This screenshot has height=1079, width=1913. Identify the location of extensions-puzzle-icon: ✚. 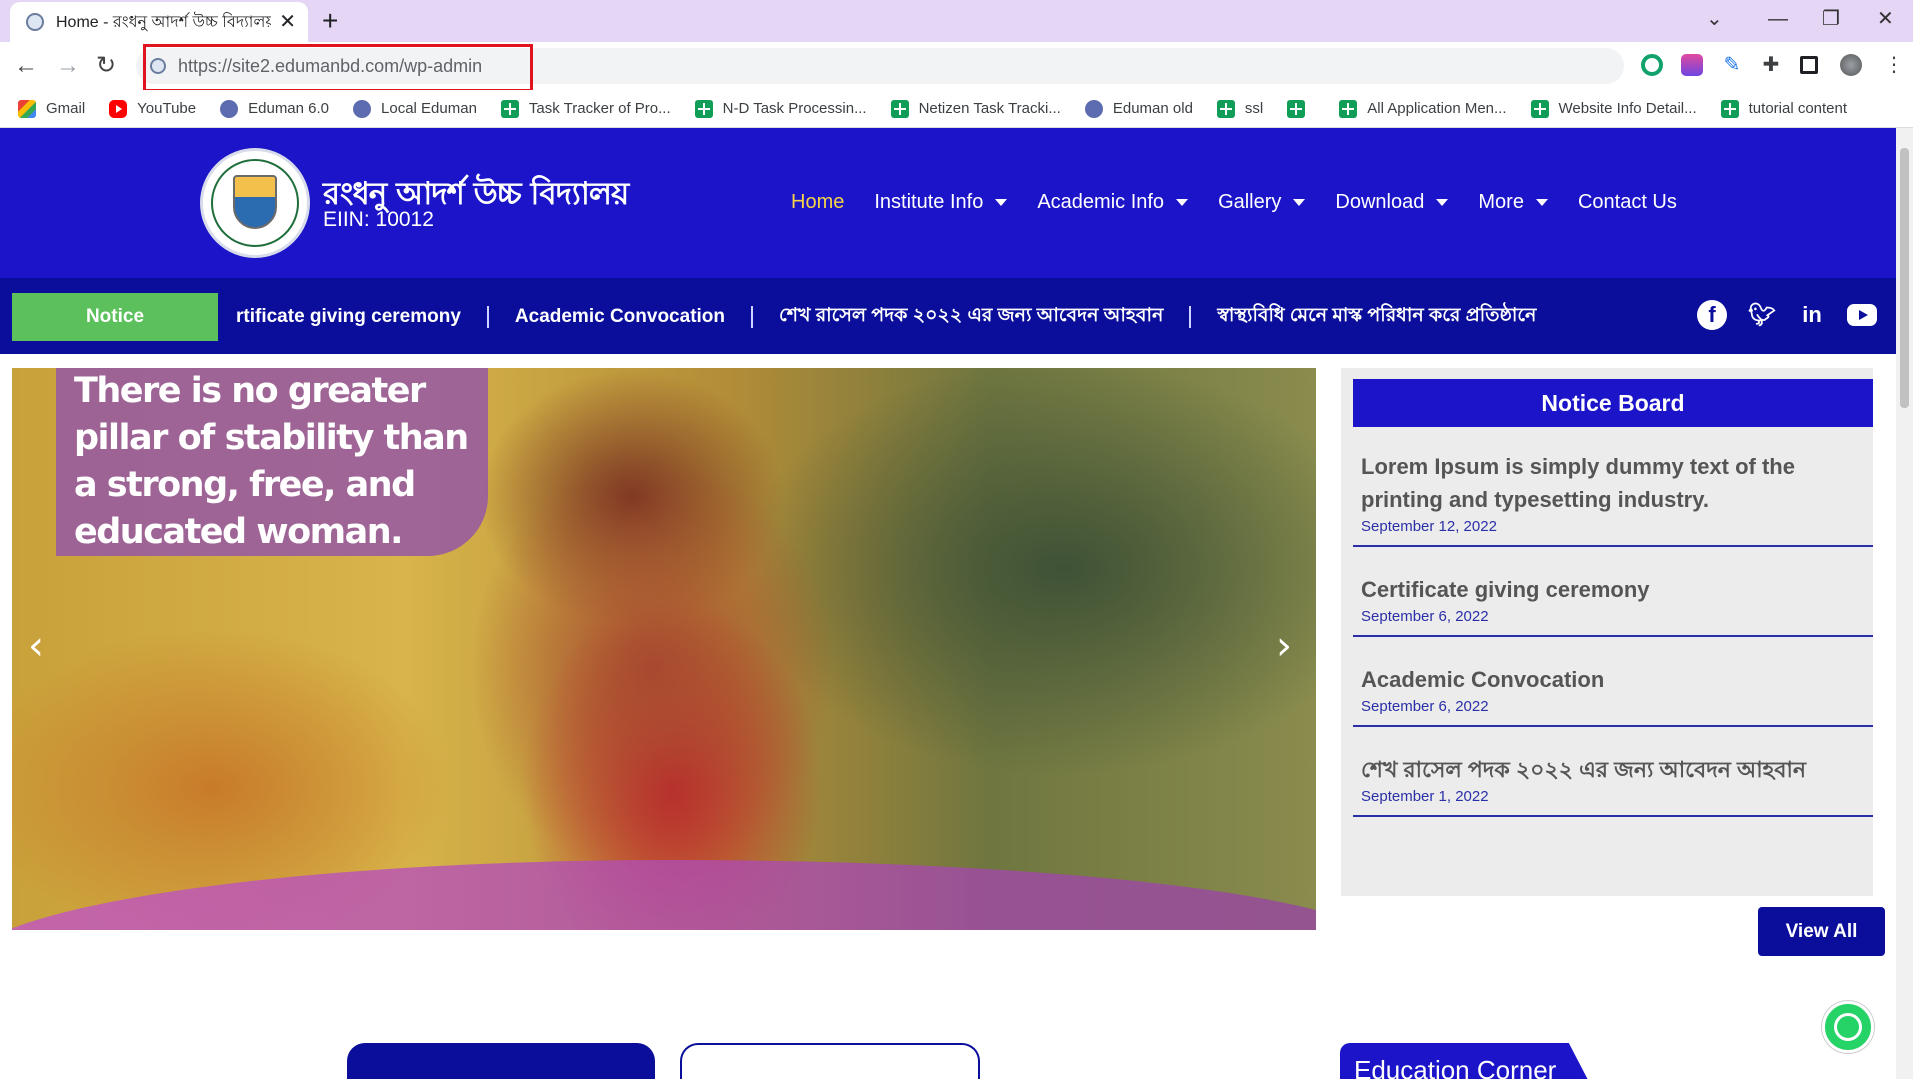
(1771, 65).